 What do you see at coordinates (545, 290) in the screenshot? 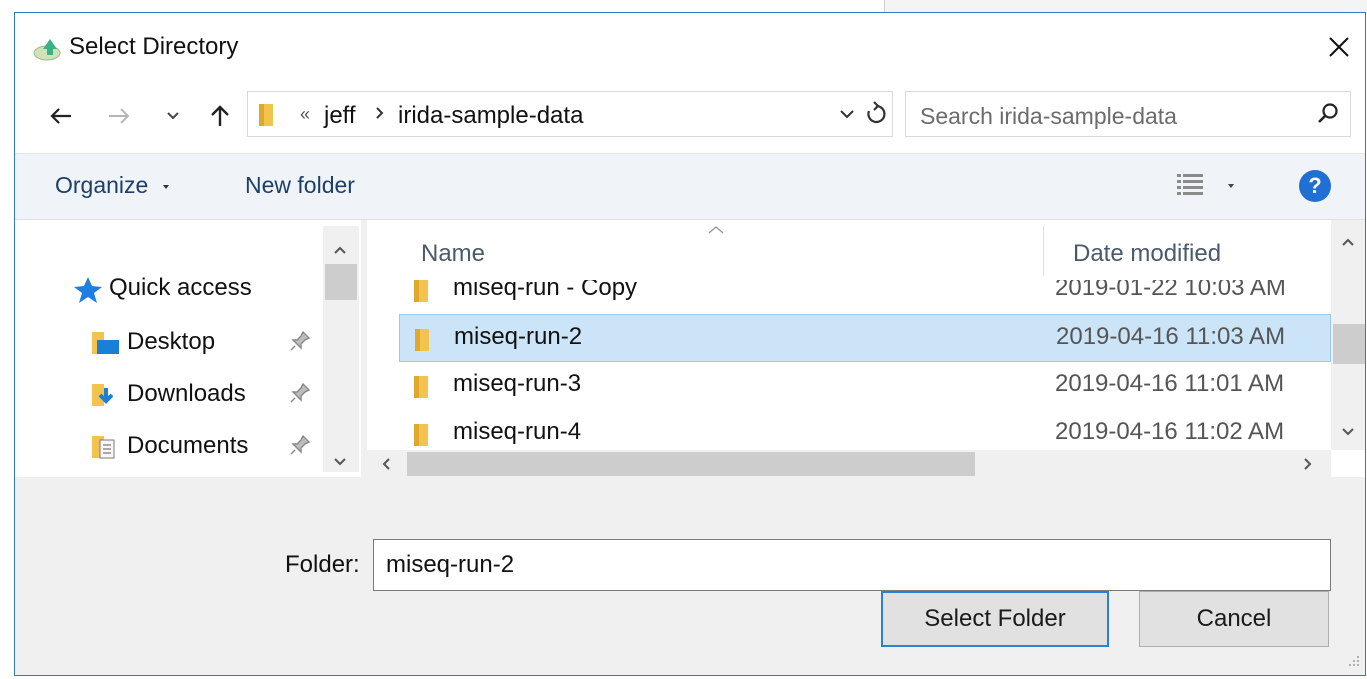
I see `file-name: miseq-run - Copy` at bounding box center [545, 290].